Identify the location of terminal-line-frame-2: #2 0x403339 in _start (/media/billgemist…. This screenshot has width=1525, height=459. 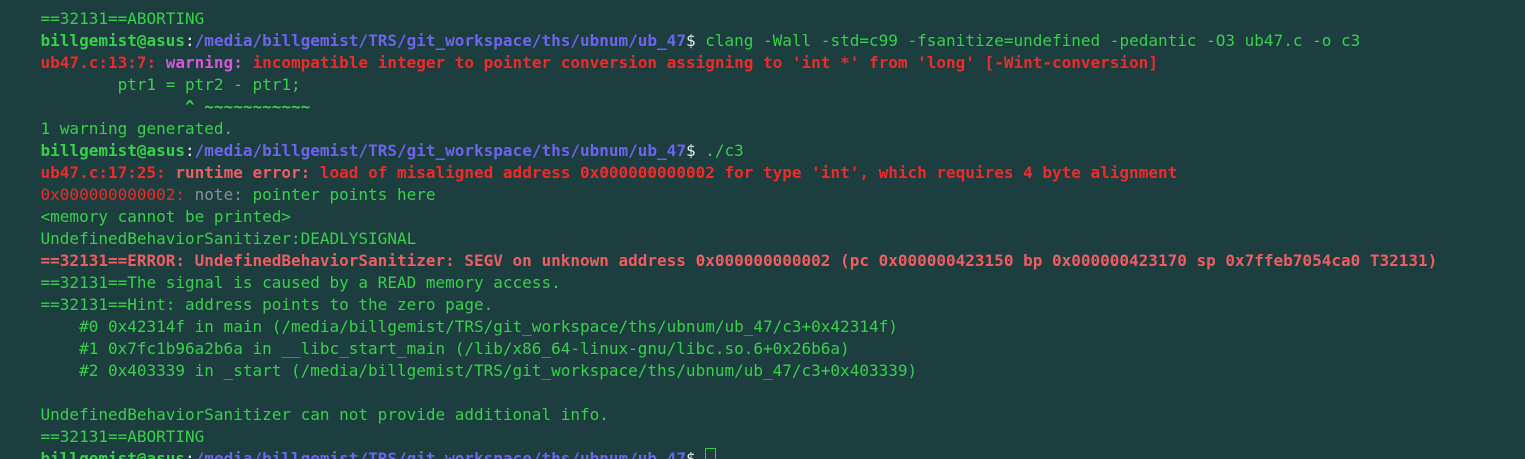
(459, 359).